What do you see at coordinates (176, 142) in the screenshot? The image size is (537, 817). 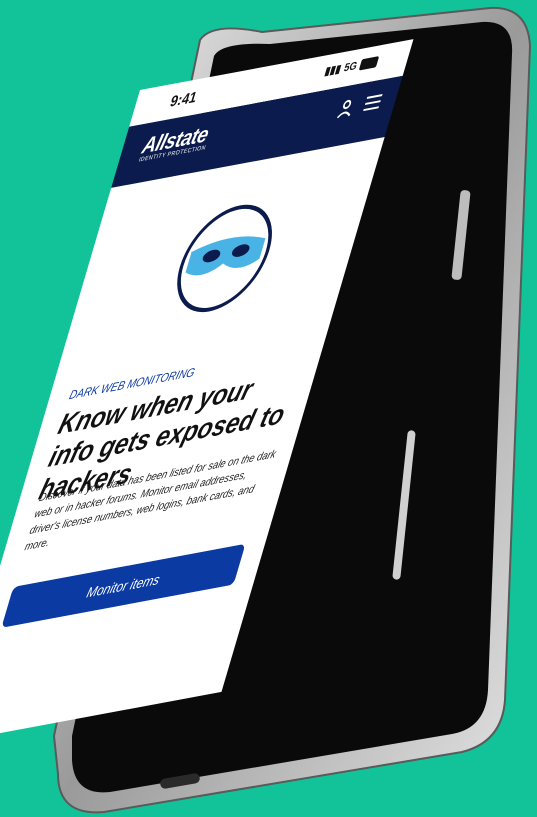 I see `brand-logo: Allstate IDENTITY PROTECTION` at bounding box center [176, 142].